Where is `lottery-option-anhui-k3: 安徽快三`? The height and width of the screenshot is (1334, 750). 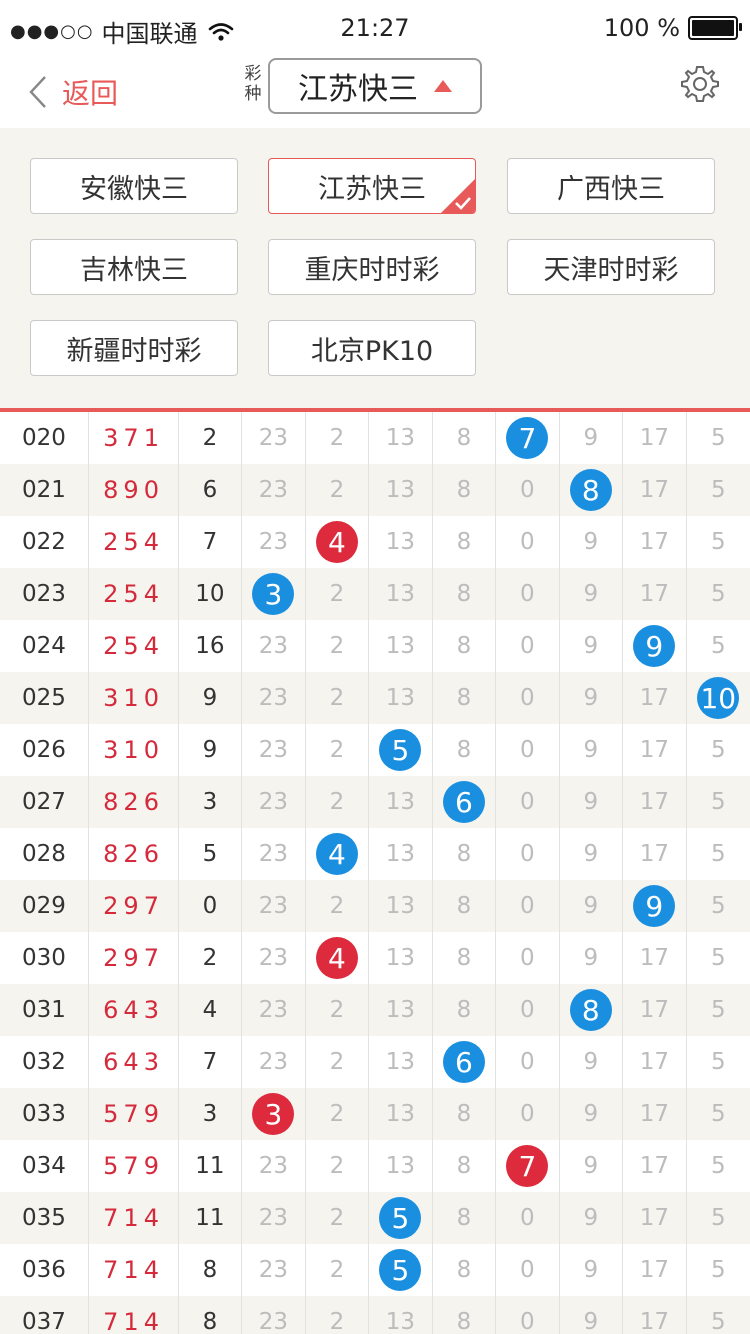 lottery-option-anhui-k3: 安徽快三 is located at coordinates (134, 186).